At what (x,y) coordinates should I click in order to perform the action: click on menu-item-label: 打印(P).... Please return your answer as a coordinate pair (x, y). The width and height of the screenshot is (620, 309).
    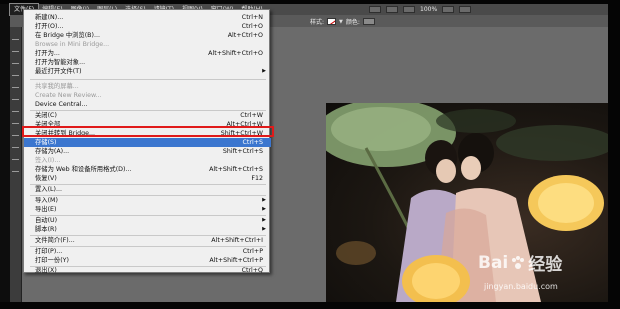
    Looking at the image, I should click on (49, 251).